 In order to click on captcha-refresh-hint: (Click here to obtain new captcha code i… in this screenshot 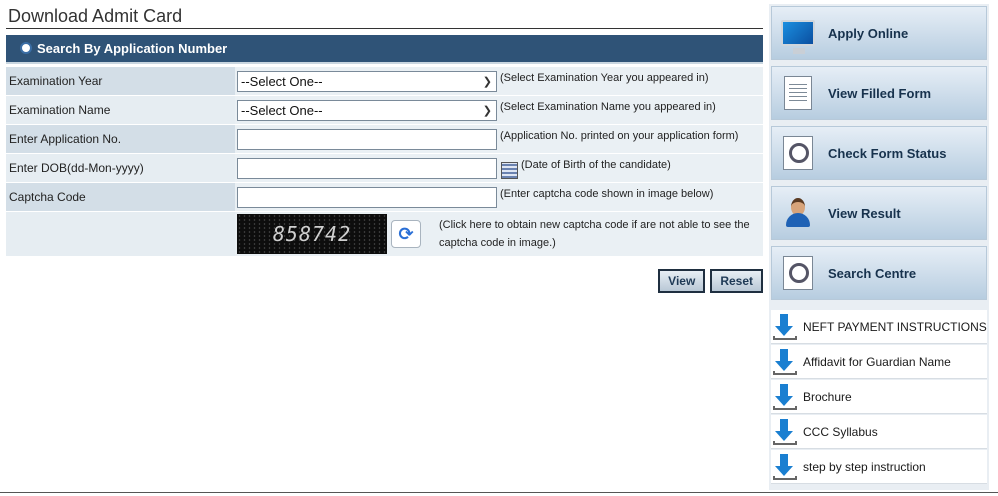, I will do `click(594, 234)`.